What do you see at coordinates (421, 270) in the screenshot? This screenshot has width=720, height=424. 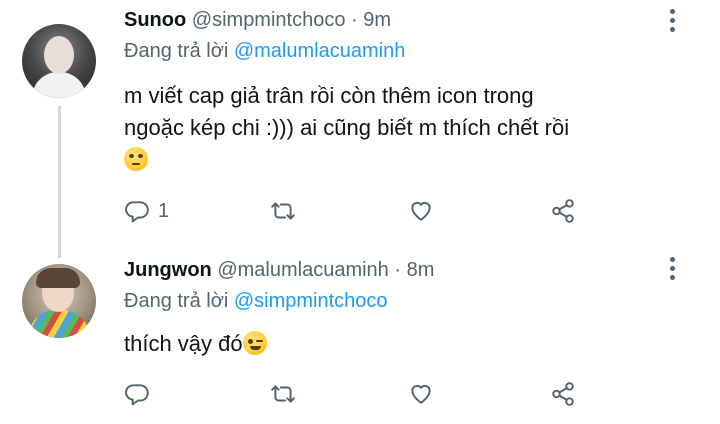 I see `timestamp: 8m` at bounding box center [421, 270].